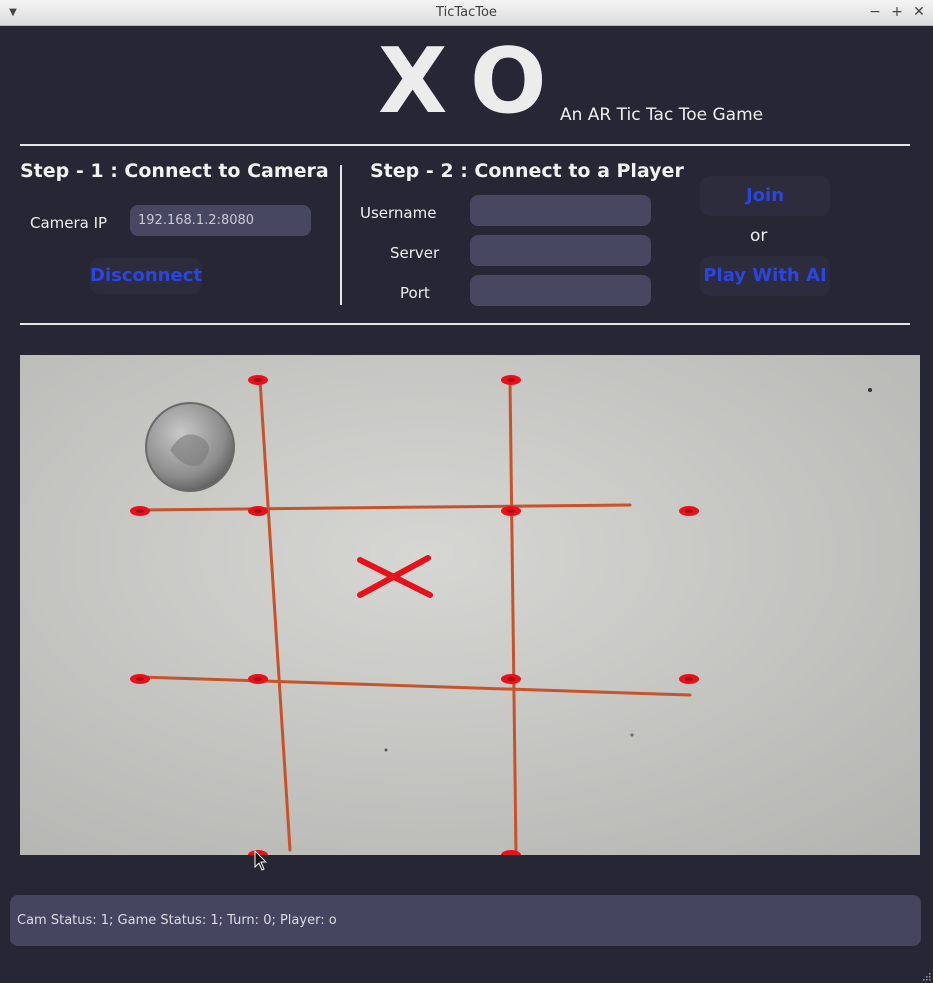 The image size is (933, 983). Describe the element at coordinates (261, 860) in the screenshot. I see `mouse-cursor-icon` at that location.